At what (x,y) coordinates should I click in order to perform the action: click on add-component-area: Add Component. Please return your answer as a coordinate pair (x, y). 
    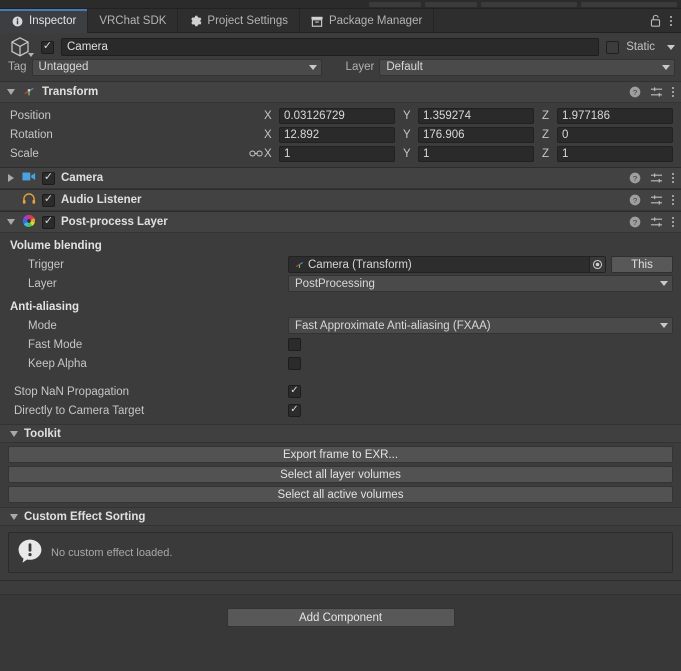
    Looking at the image, I should click on (340, 611).